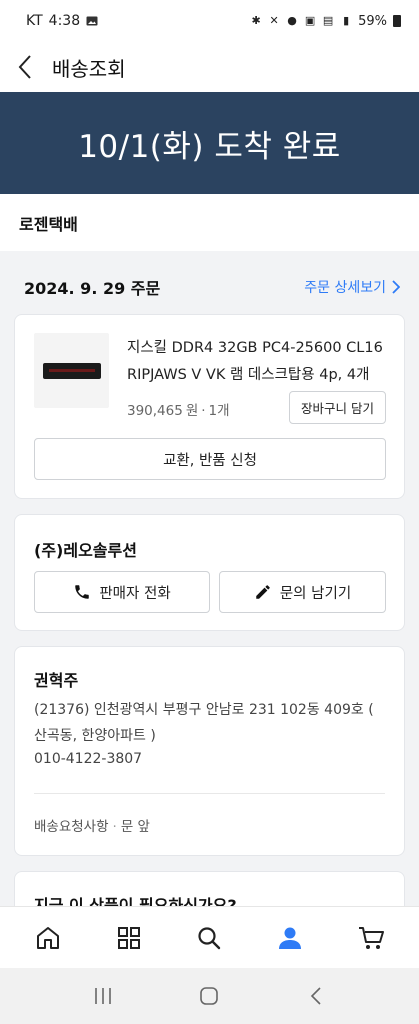 The height and width of the screenshot is (1024, 419). Describe the element at coordinates (155, 411) in the screenshot. I see `product-price: 390,465` at that location.